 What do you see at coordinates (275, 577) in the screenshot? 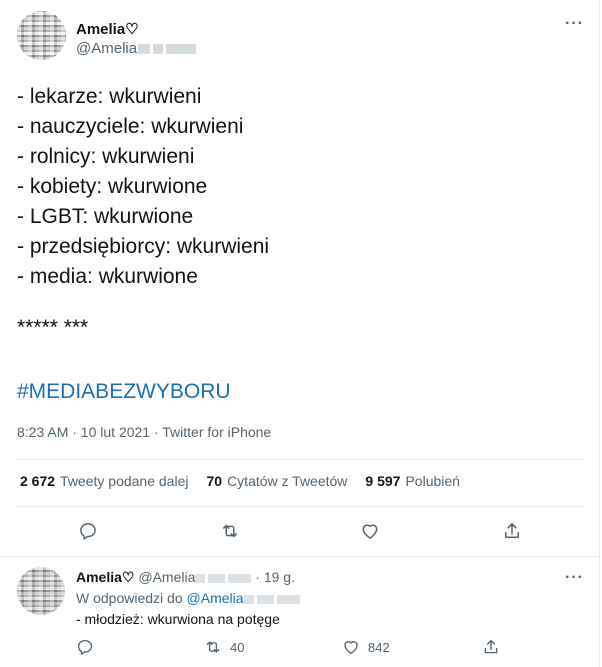
I see `reply-time: · 19 g.` at bounding box center [275, 577].